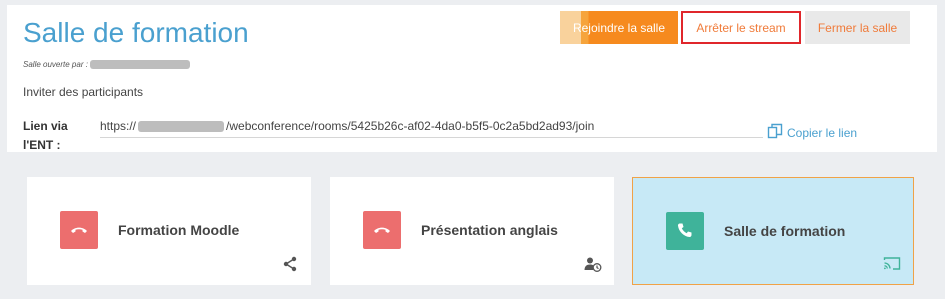 This screenshot has height=299, width=945. I want to click on room-card-salle-de-formation: Salle de formation, so click(773, 231).